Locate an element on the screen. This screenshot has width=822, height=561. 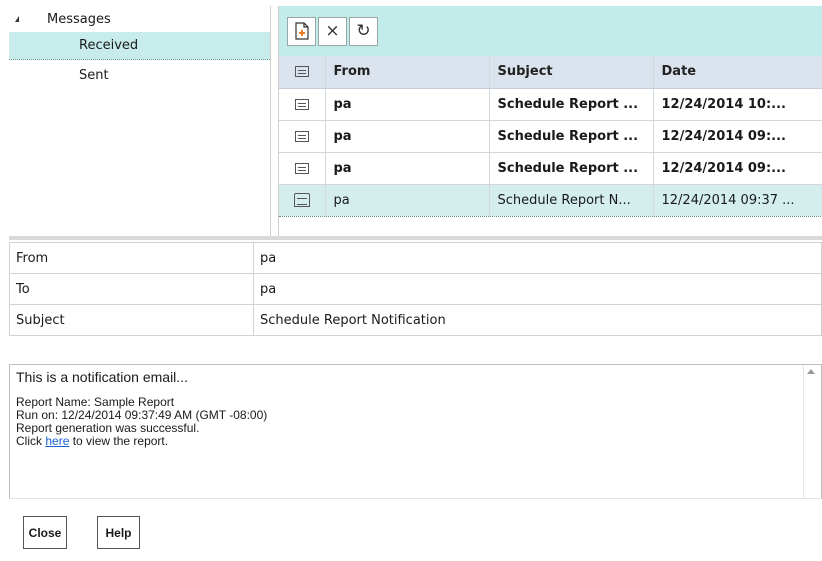
header-icon-column is located at coordinates (302, 72).